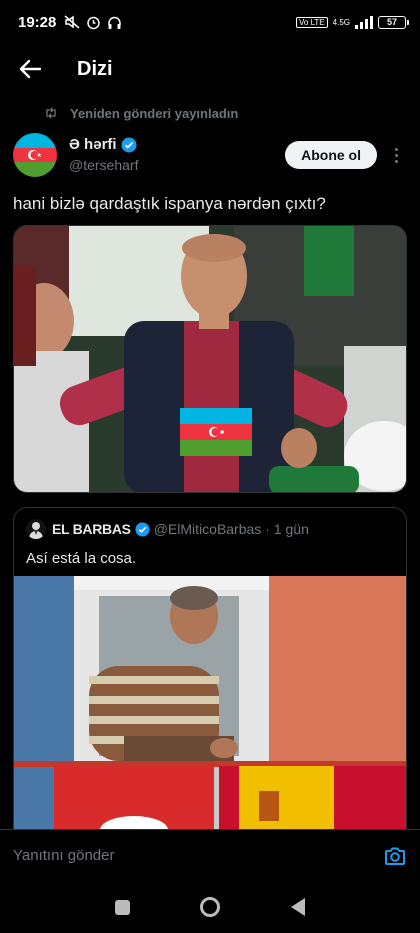 The image size is (420, 933). I want to click on retweet-indicator: Yeniden gönderi yayınladın, so click(232, 113).